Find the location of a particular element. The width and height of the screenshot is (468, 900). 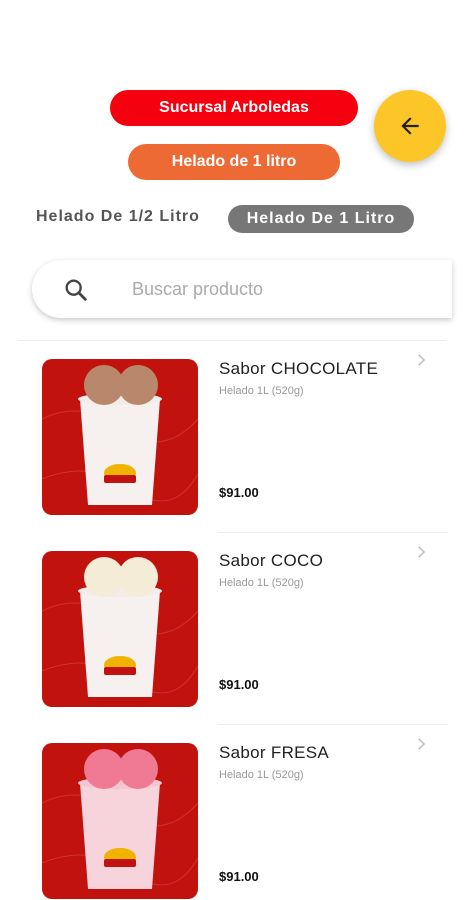

back-button is located at coordinates (410, 126).